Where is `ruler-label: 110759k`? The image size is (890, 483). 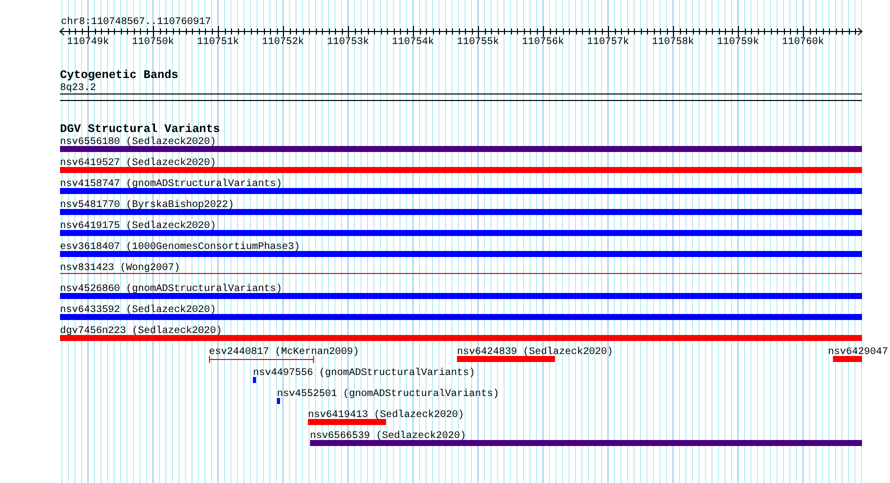
ruler-label: 110759k is located at coordinates (738, 42).